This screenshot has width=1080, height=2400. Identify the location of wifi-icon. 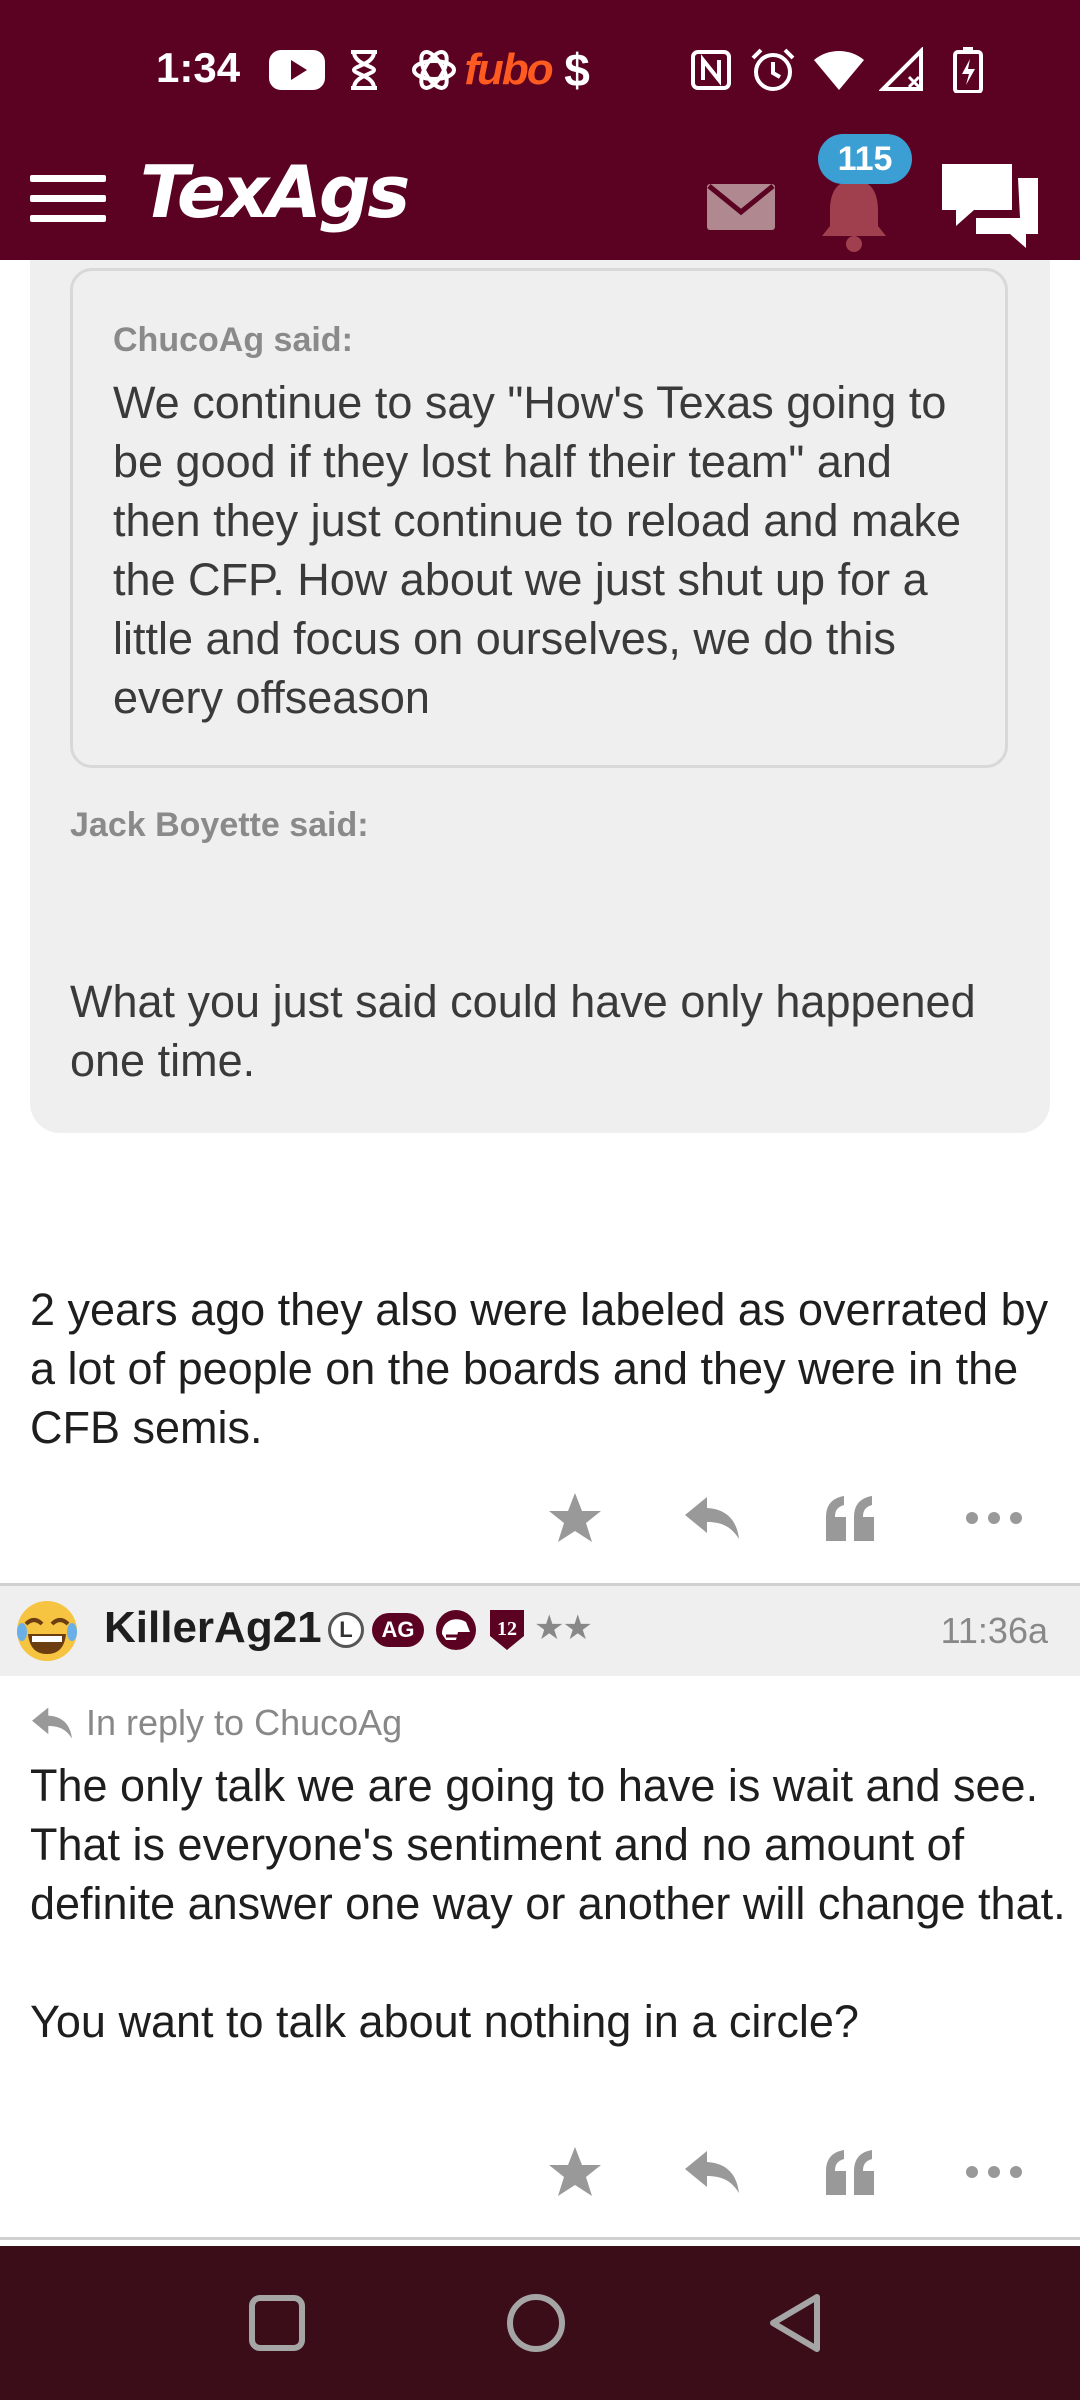
(839, 70).